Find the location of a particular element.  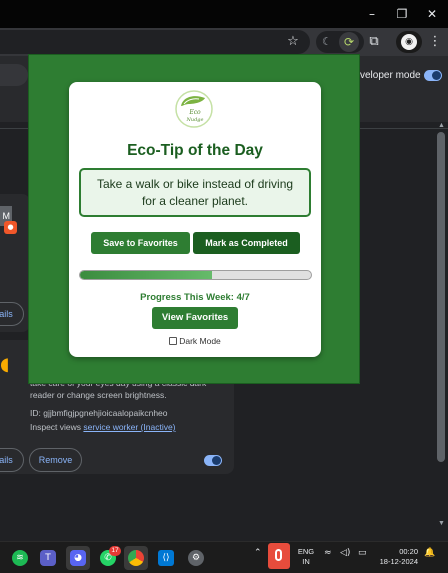

tip-text-line-1: Take a walk or bike instead of driving is located at coordinates (195, 184).